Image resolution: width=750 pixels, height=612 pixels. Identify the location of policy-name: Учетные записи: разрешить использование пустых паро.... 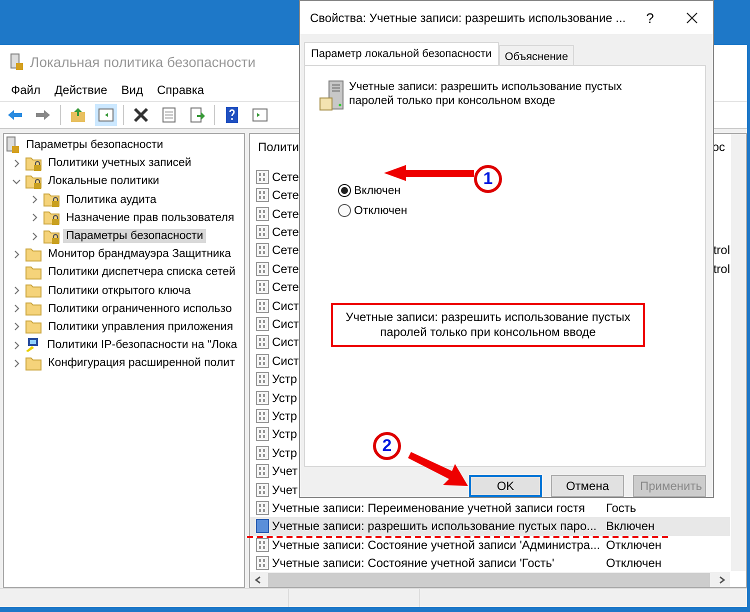
(435, 526).